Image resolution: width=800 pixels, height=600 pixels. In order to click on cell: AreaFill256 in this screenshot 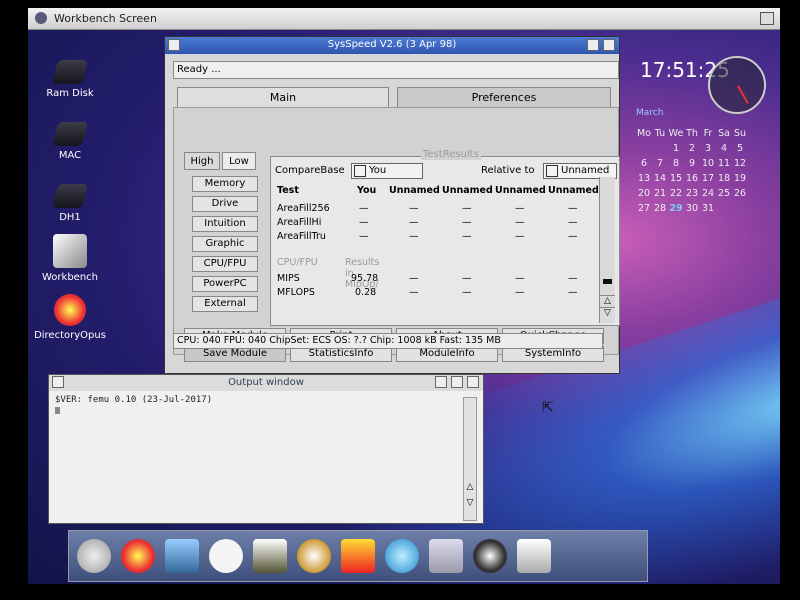, I will do `click(303, 208)`.